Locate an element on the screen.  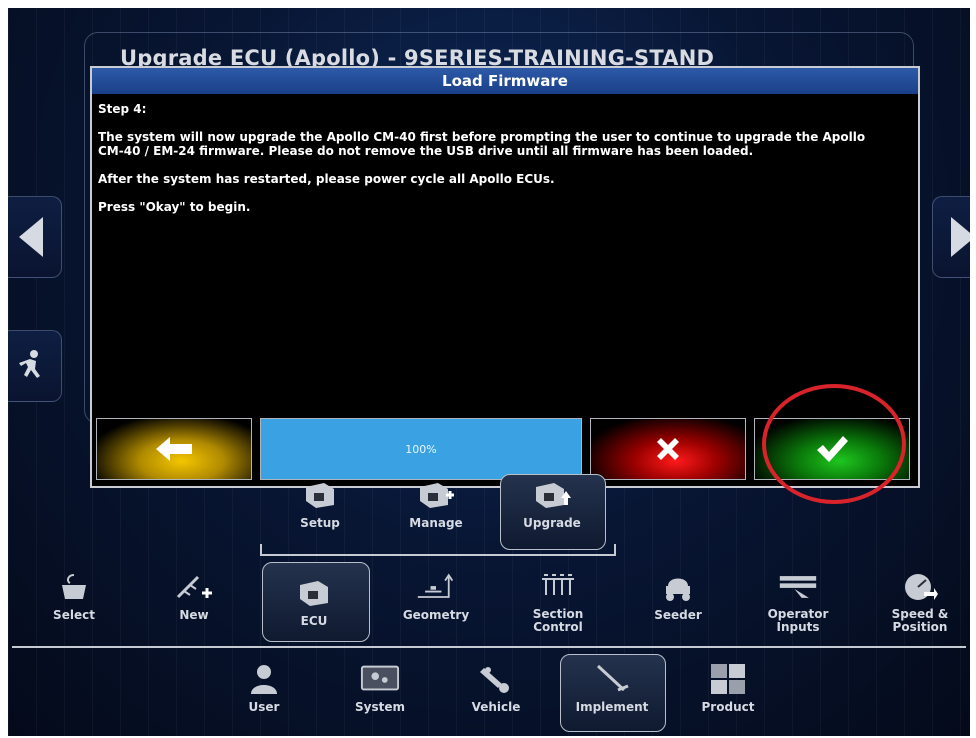
ecu-icon is located at coordinates (314, 593).